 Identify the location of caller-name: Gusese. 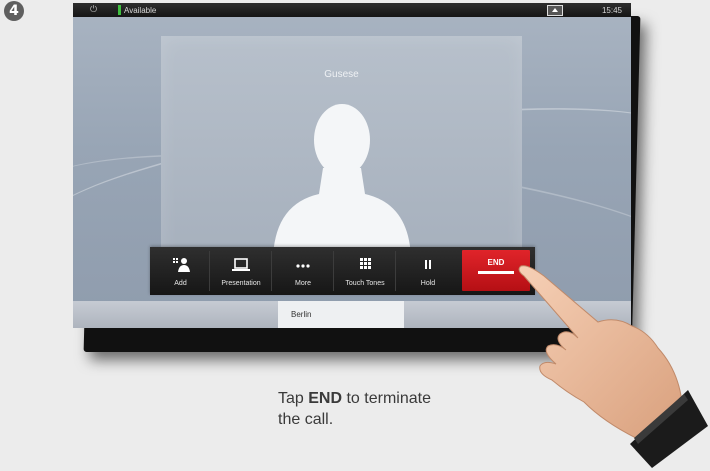
(341, 74).